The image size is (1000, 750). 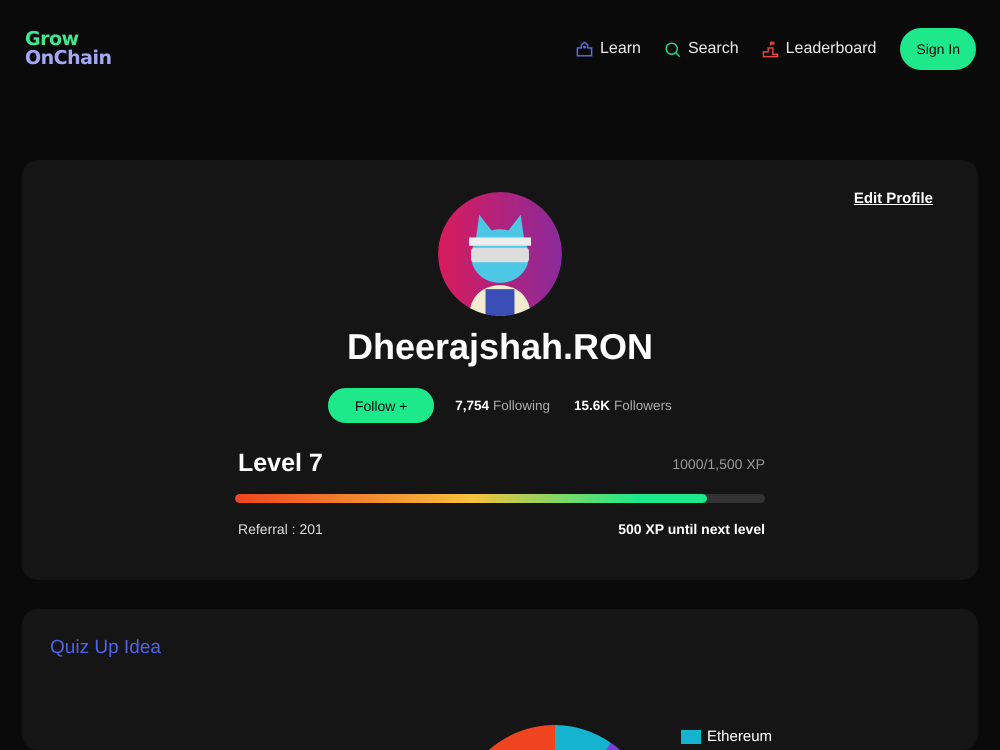 I want to click on remaining-xp-text: 500 XP until next level, so click(x=691, y=529).